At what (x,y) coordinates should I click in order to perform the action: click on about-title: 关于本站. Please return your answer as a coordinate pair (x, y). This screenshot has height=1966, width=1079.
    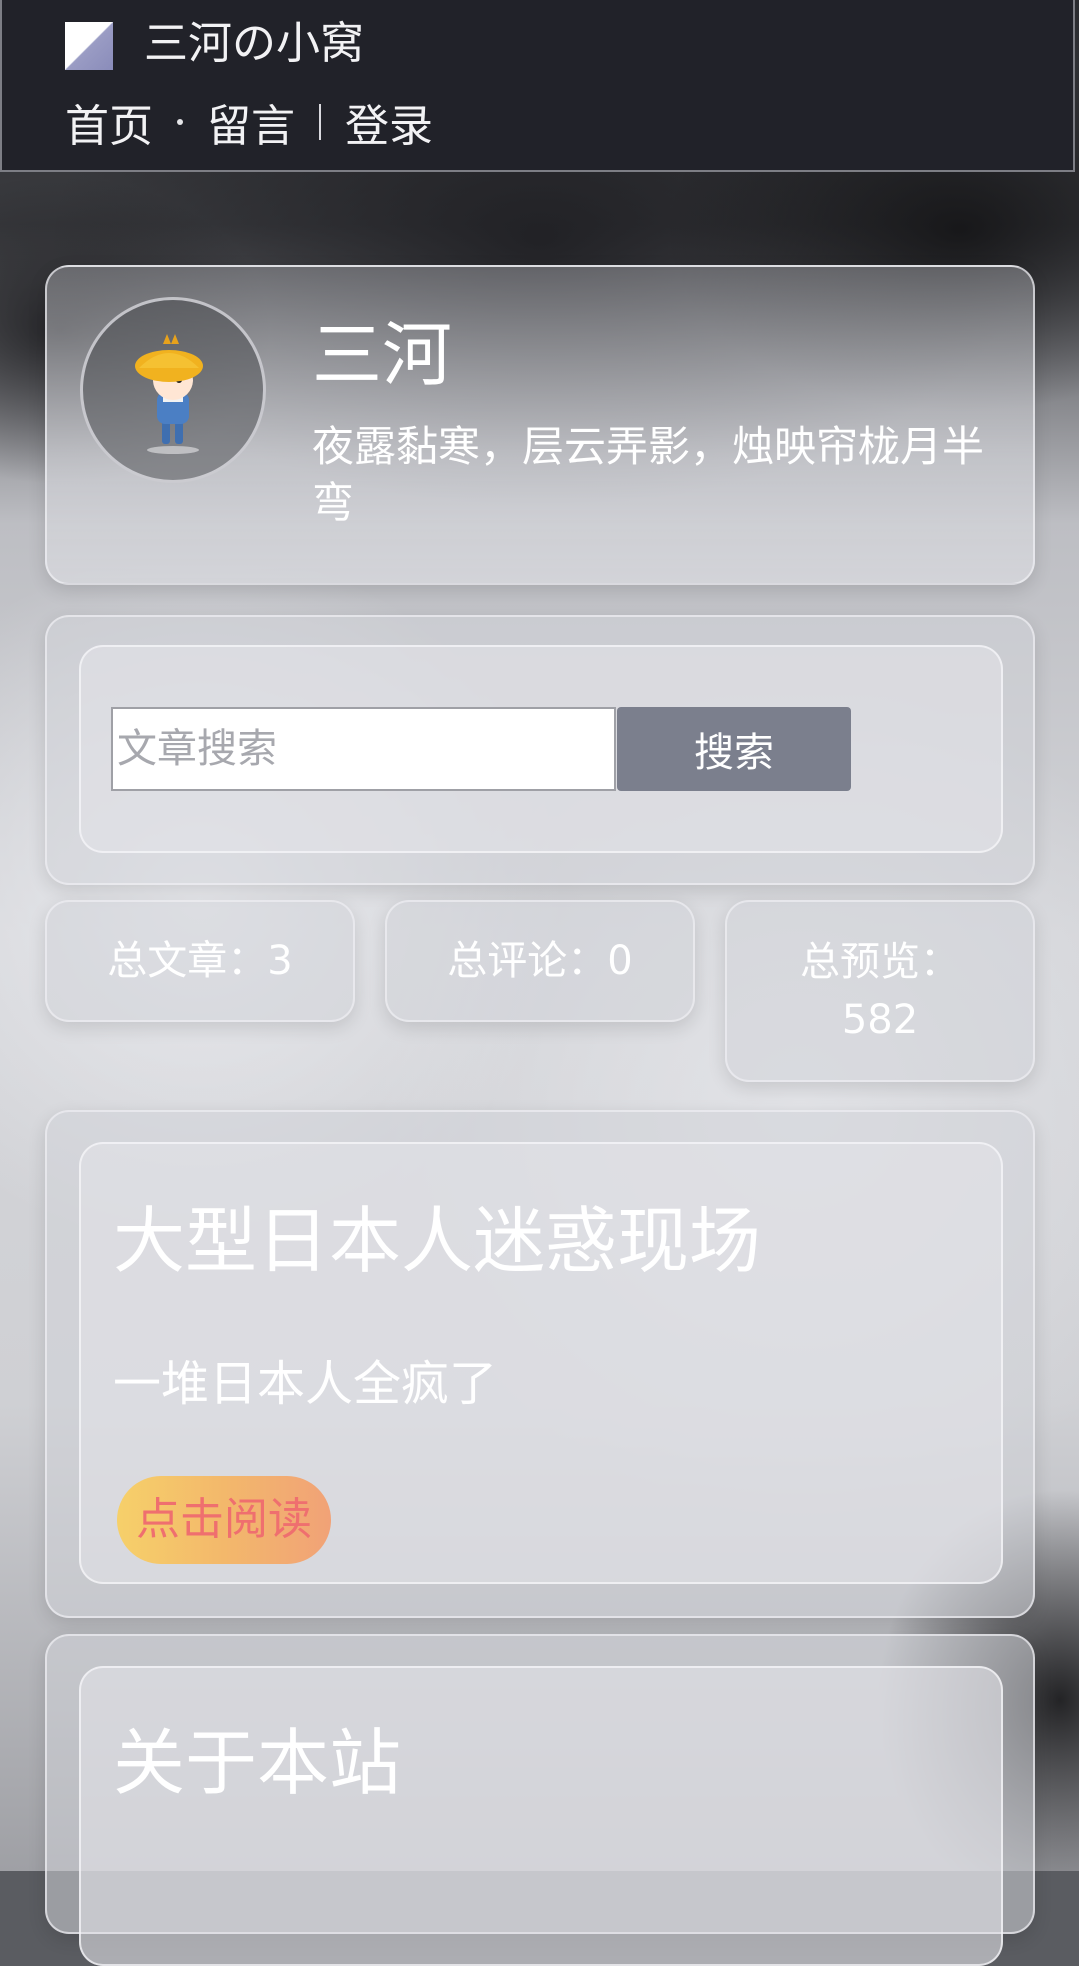
    Looking at the image, I should click on (257, 1763).